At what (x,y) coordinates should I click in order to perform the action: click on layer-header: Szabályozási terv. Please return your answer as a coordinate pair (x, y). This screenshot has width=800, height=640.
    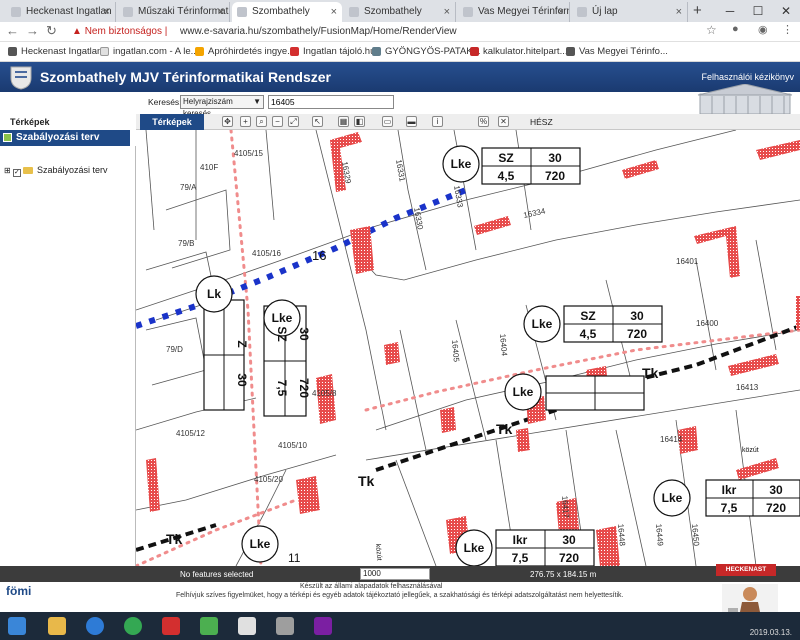
    Looking at the image, I should click on (65, 138).